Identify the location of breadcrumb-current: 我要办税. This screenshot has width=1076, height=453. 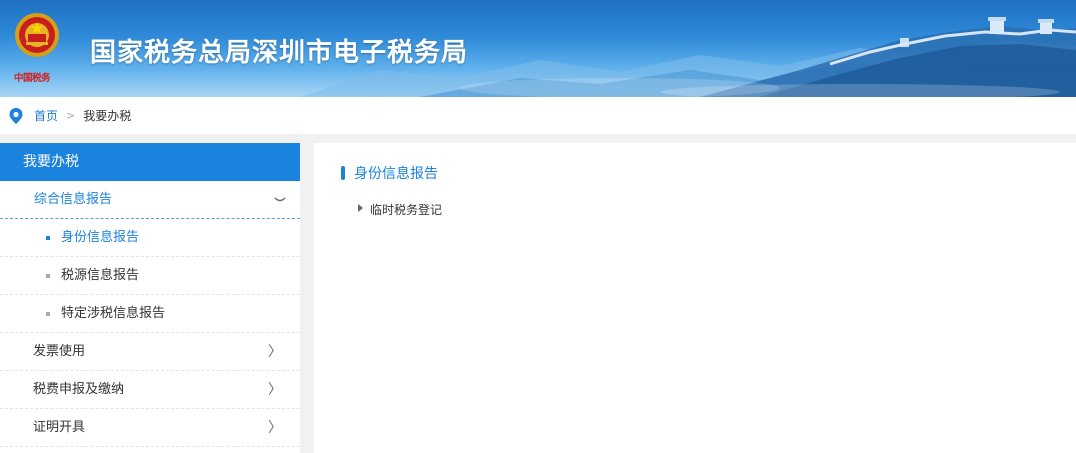
(107, 116).